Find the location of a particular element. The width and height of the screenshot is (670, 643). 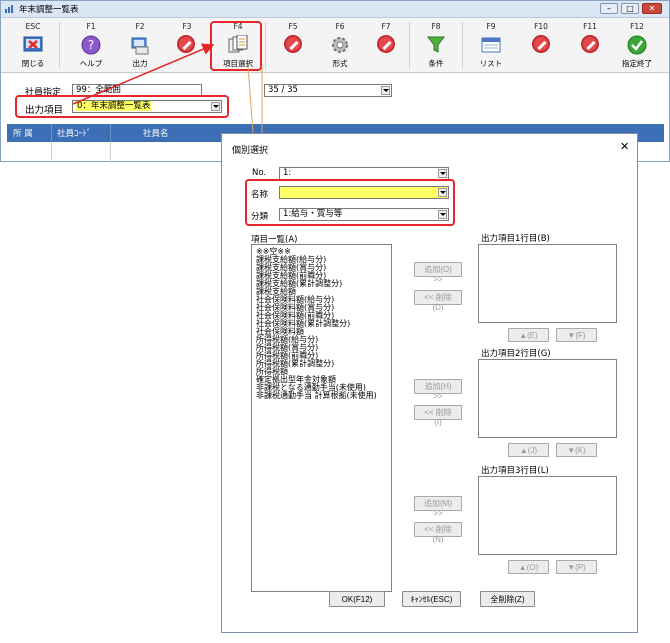

row1-up-button: ▲(E) is located at coordinates (528, 335).